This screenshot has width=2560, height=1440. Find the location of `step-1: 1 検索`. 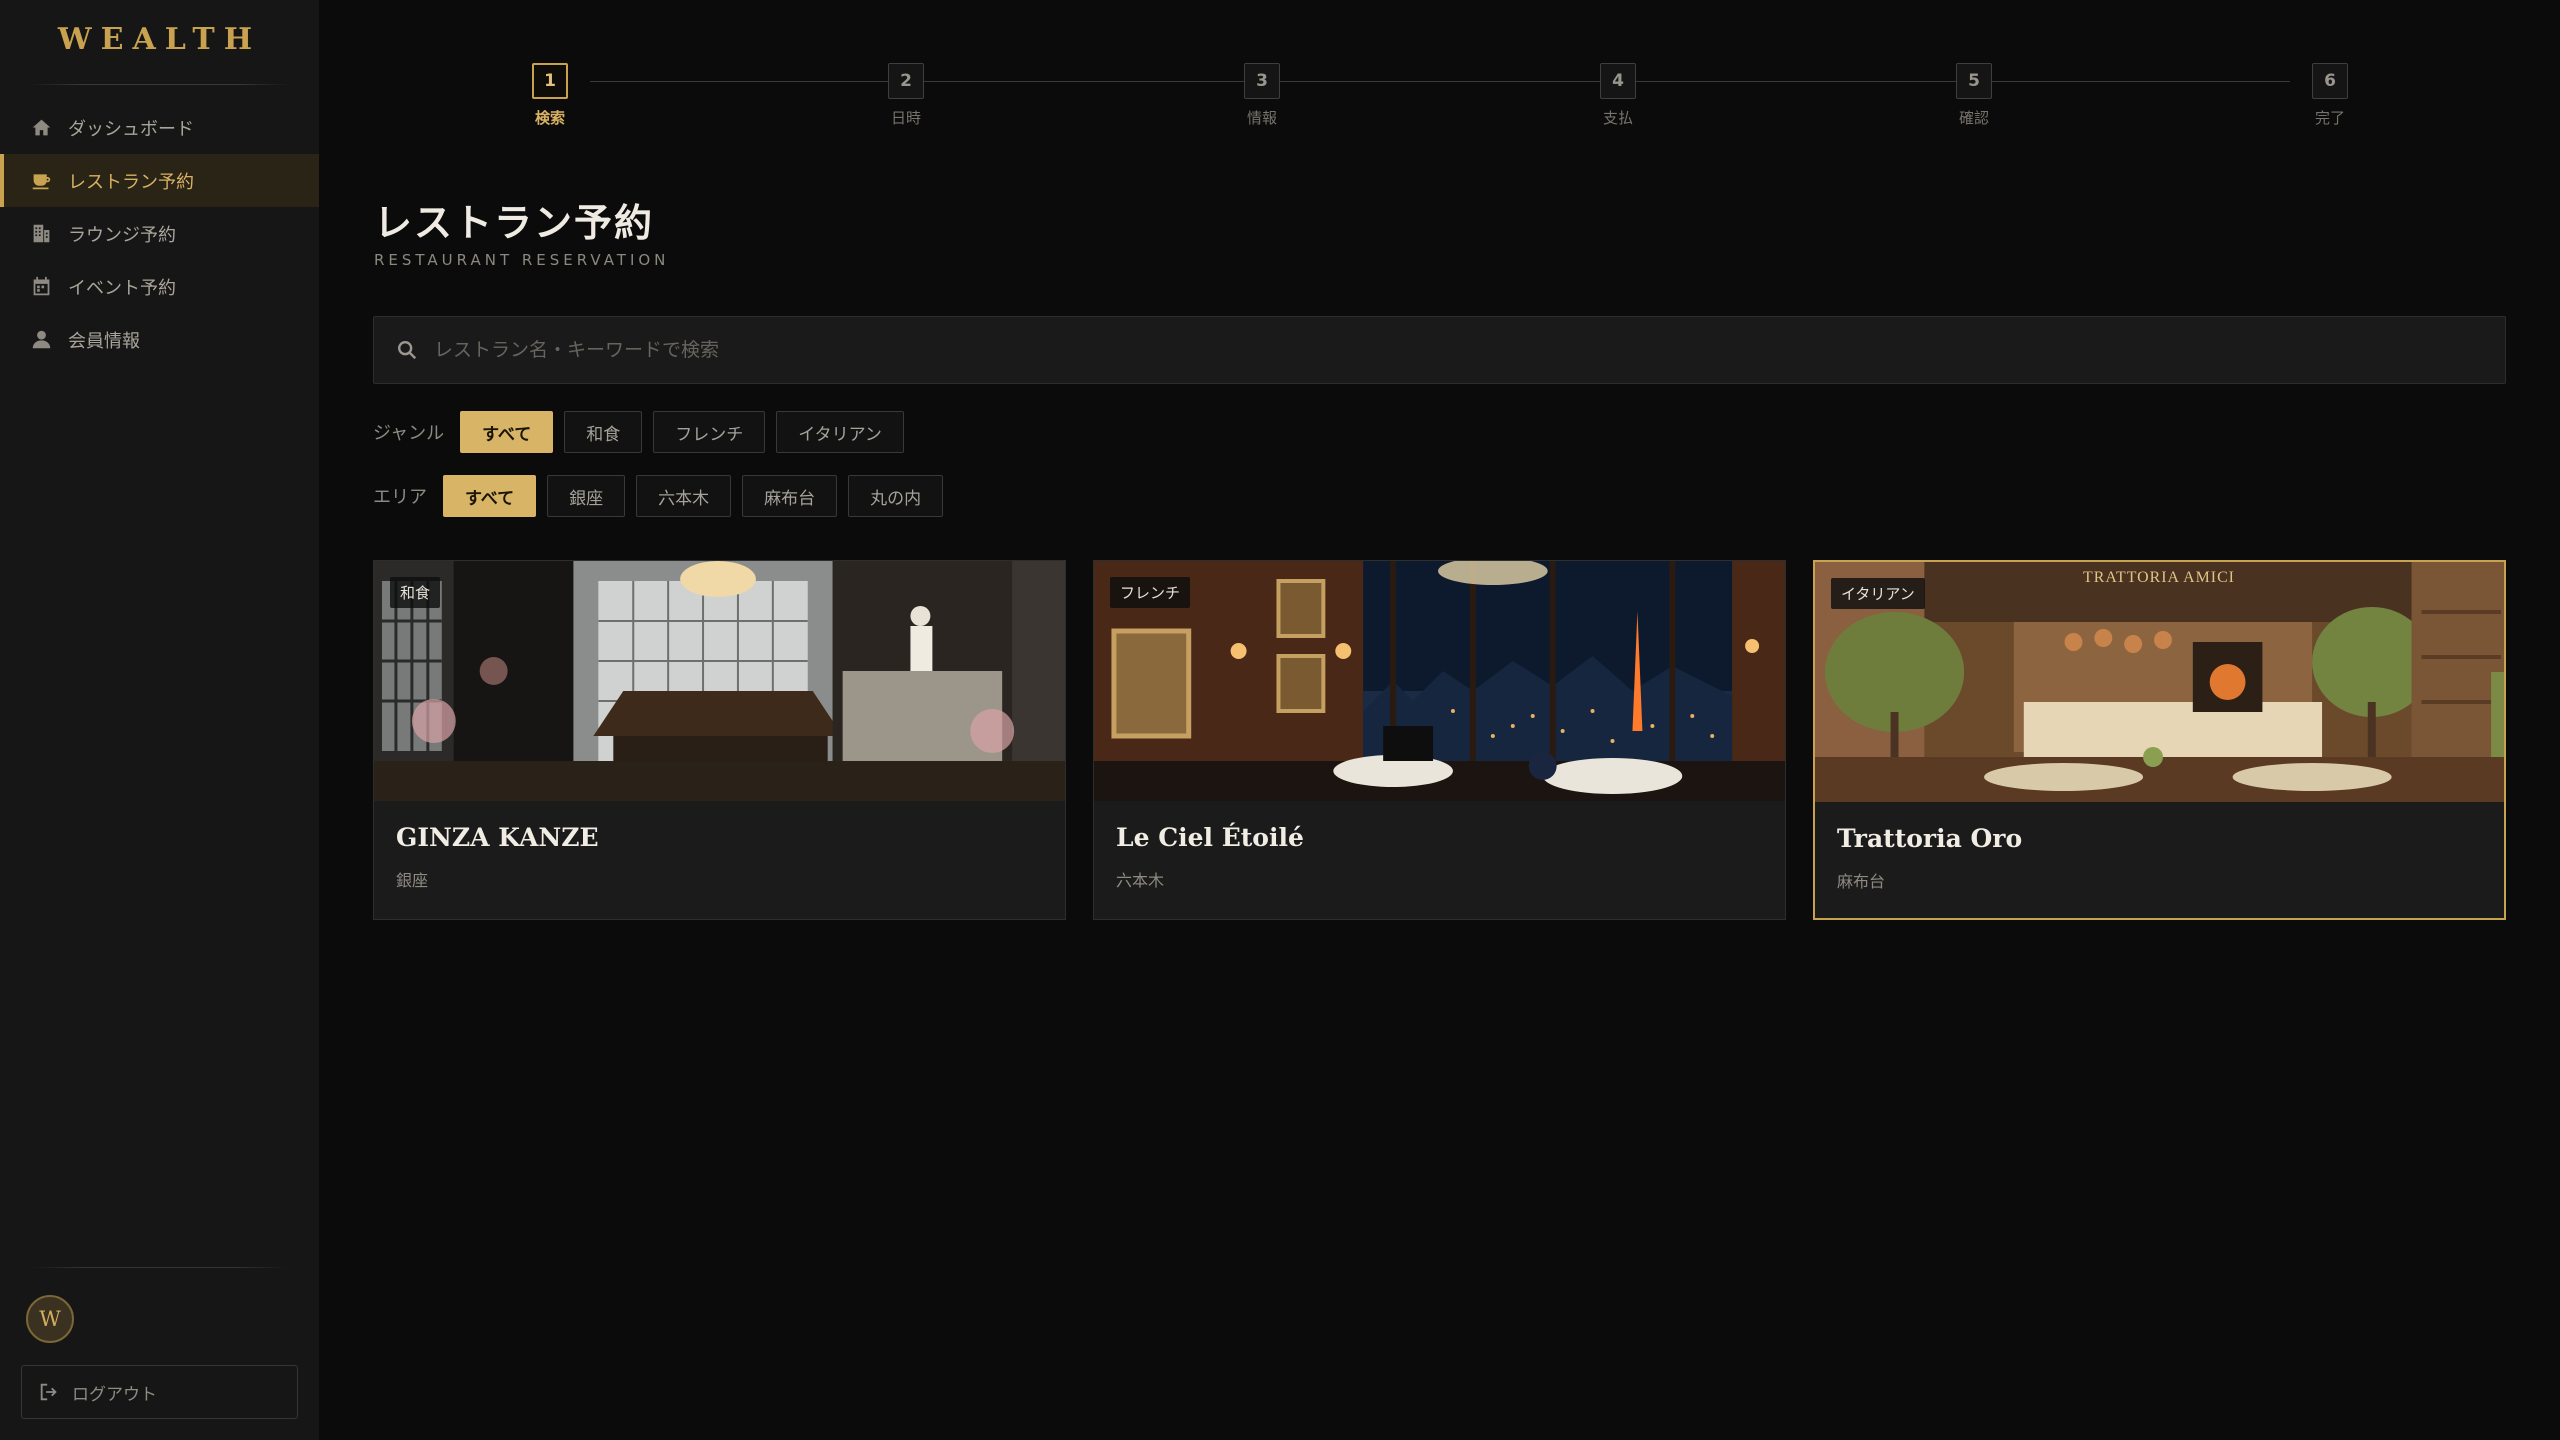

step-1: 1 検索 is located at coordinates (550, 95).